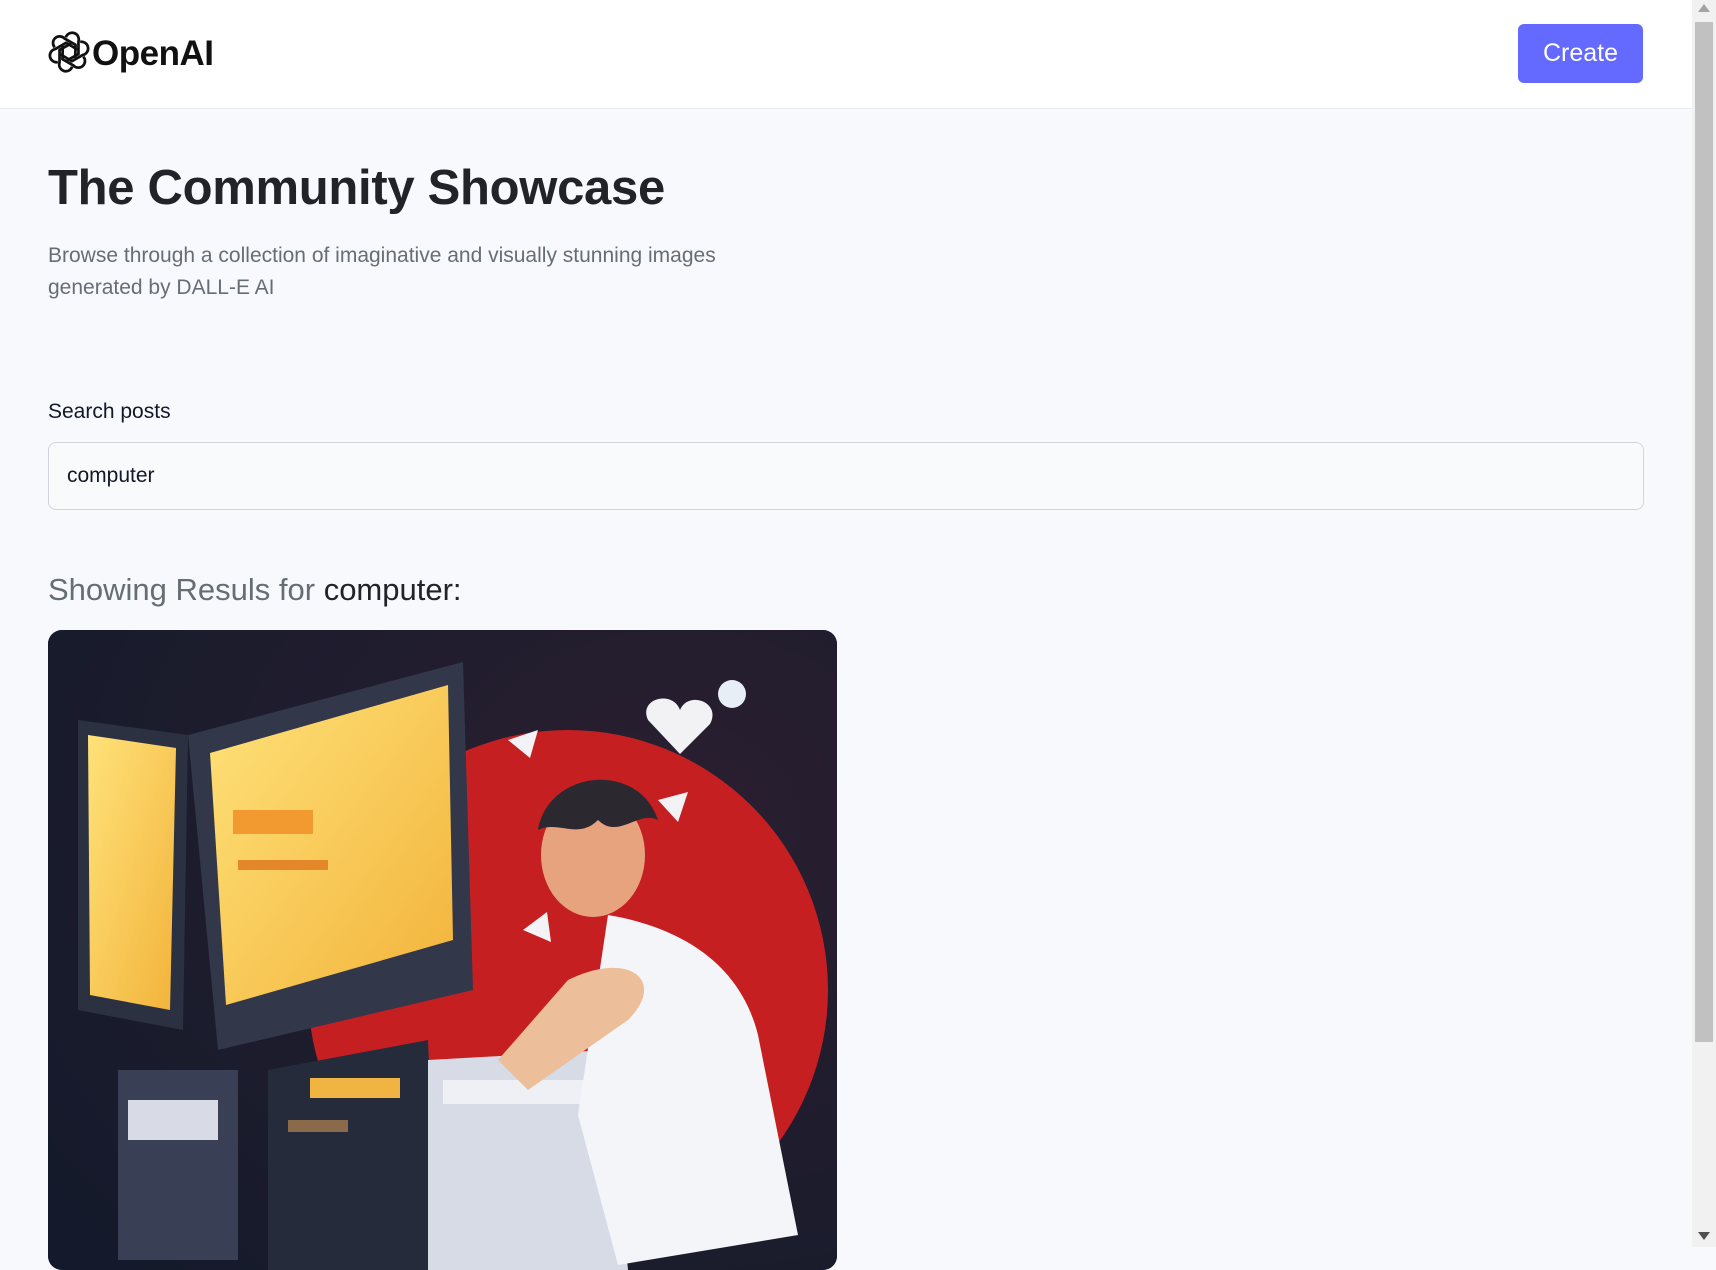 The width and height of the screenshot is (1716, 1270). What do you see at coordinates (457, 589) in the screenshot?
I see `results-suffix: :` at bounding box center [457, 589].